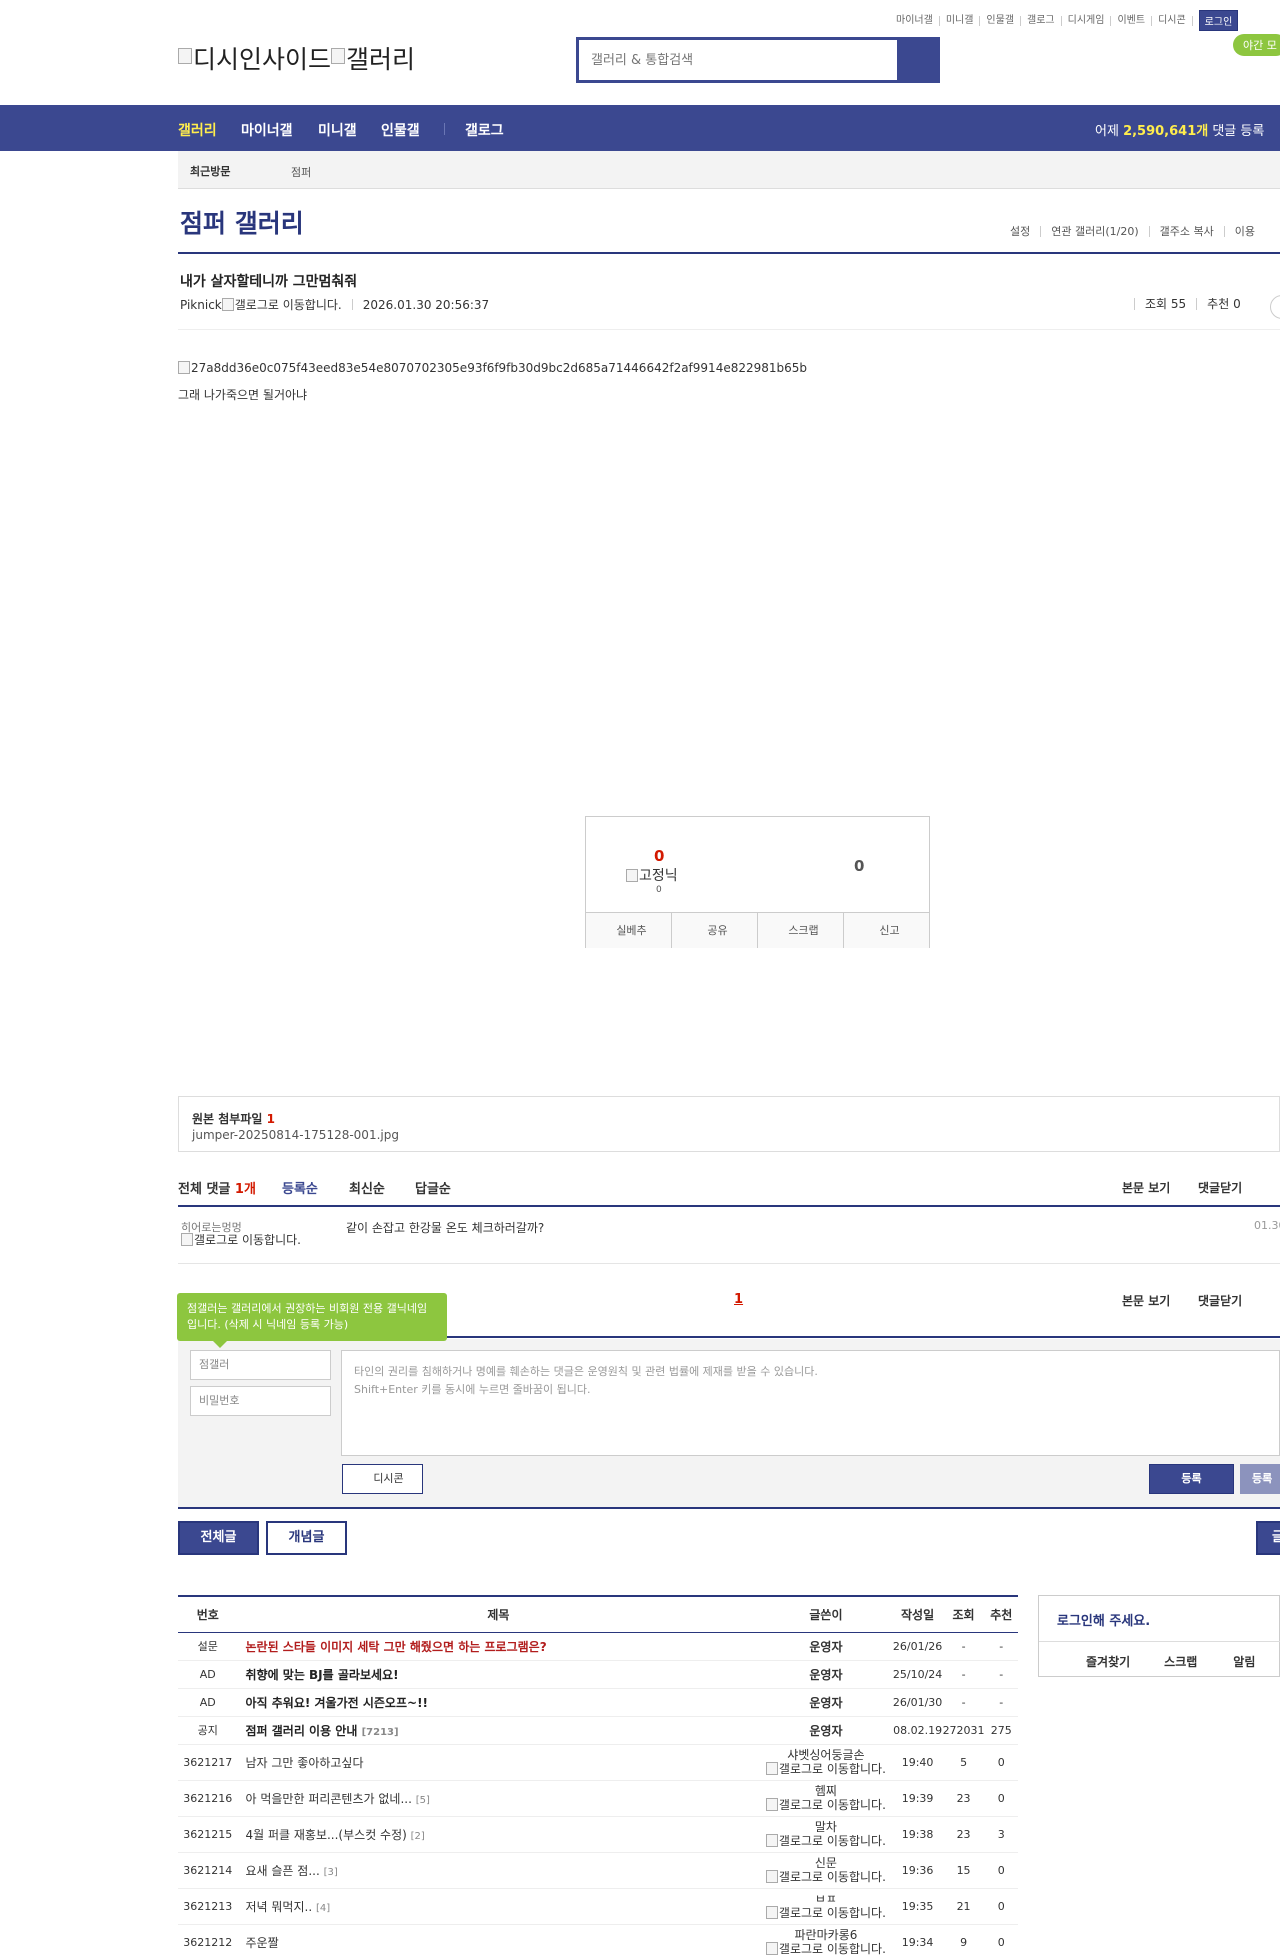  Describe the element at coordinates (267, 130) in the screenshot. I see `nav-minor-gallery: 마이너갤` at that location.